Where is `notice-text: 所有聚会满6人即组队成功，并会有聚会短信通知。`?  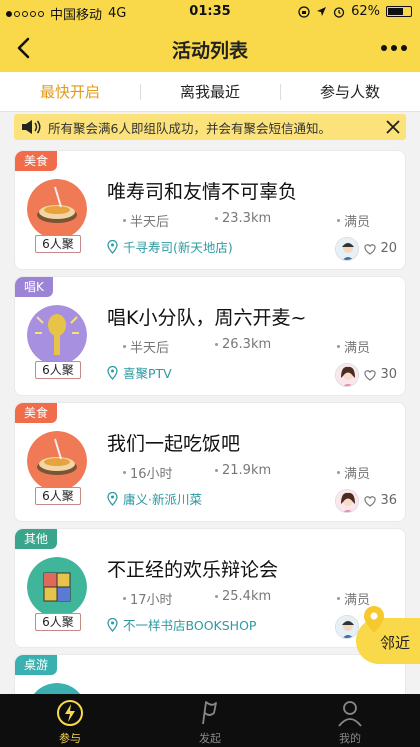 notice-text: 所有聚会满6人即组队成功，并会有聚会短信通知。 is located at coordinates (189, 128).